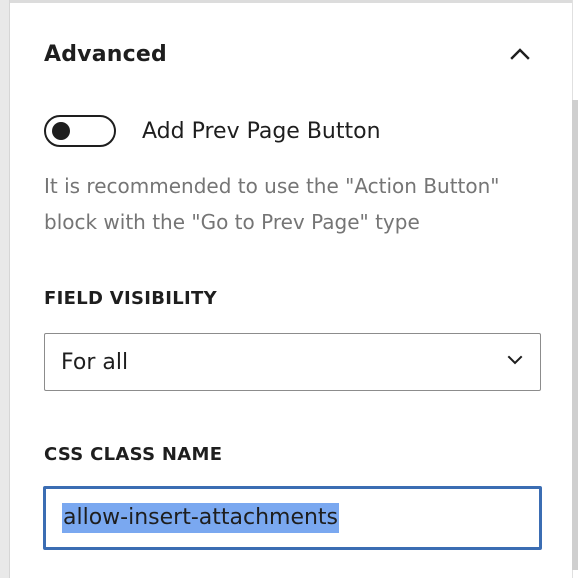 The width and height of the screenshot is (578, 578). What do you see at coordinates (292, 362) in the screenshot?
I see `field-visibility-select: For all` at bounding box center [292, 362].